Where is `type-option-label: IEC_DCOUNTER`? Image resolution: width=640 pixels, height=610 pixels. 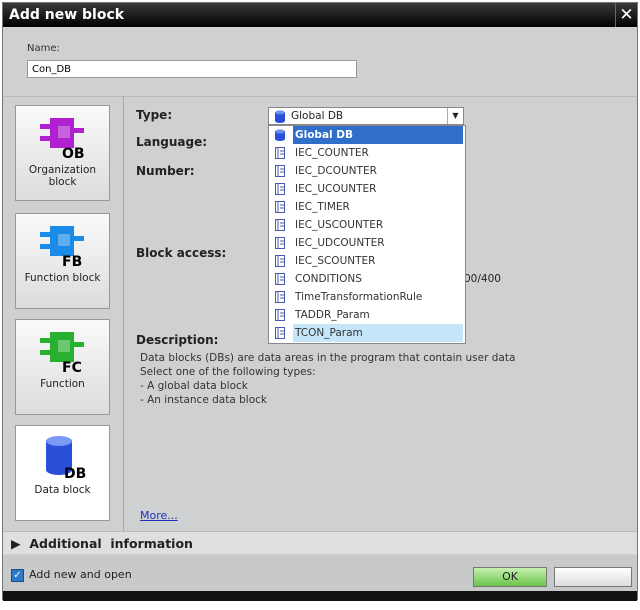 type-option-label: IEC_DCOUNTER is located at coordinates (336, 171).